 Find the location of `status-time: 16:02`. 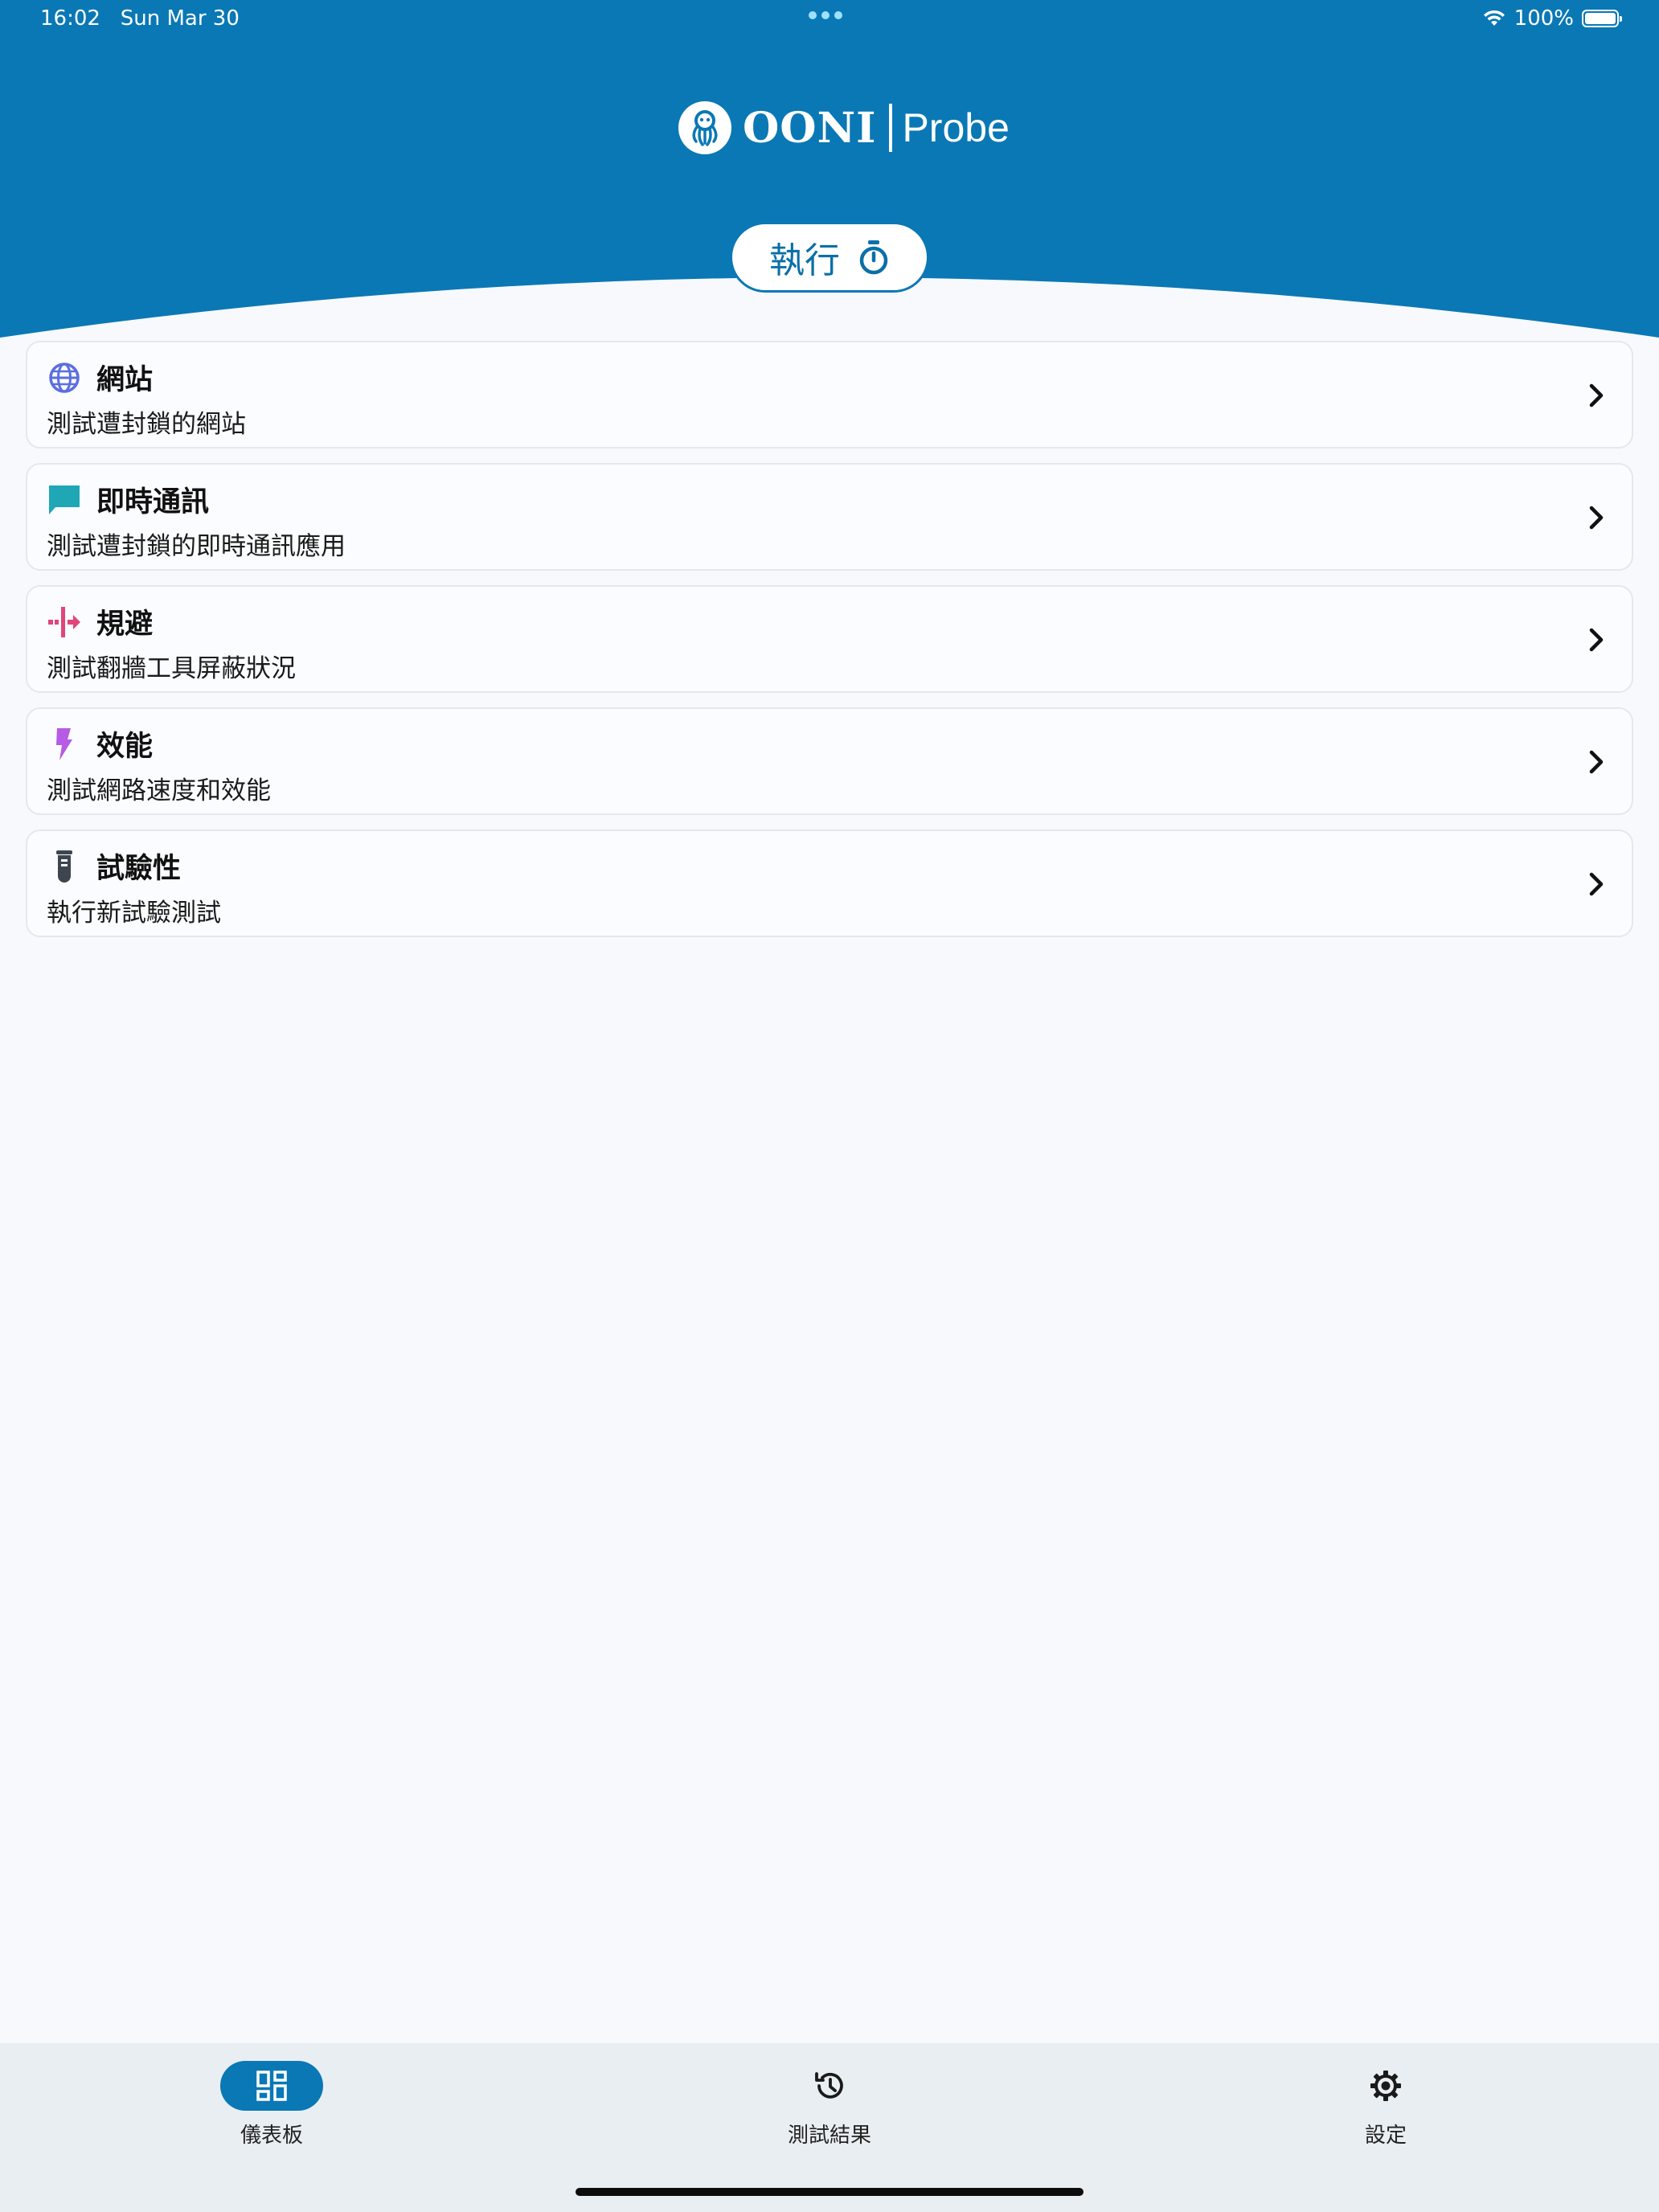

status-time: 16:02 is located at coordinates (70, 18).